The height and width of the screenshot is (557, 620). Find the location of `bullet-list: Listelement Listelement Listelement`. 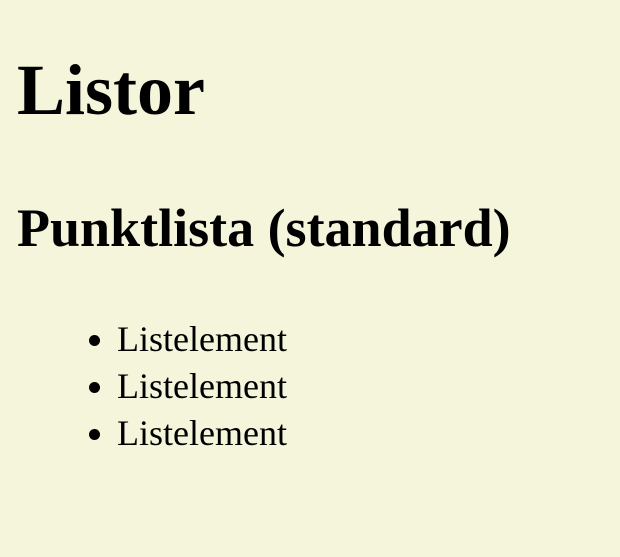

bullet-list: Listelement Listelement Listelement is located at coordinates (143, 386).